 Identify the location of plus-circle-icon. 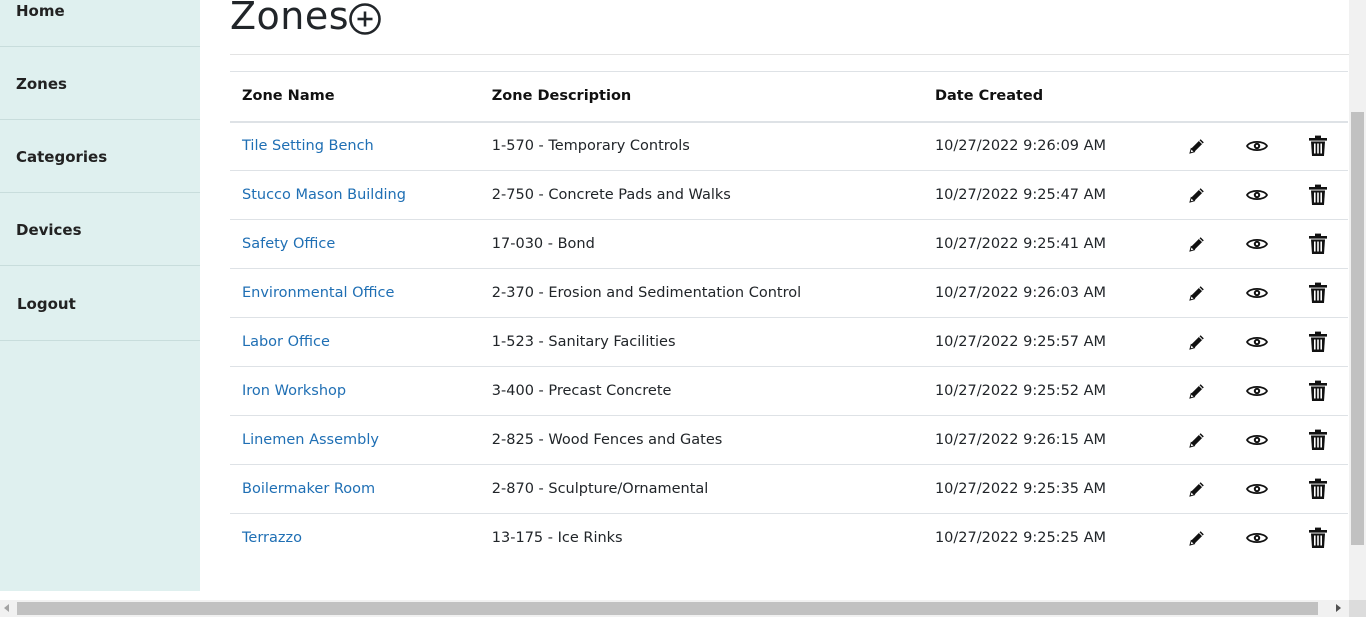
(365, 19).